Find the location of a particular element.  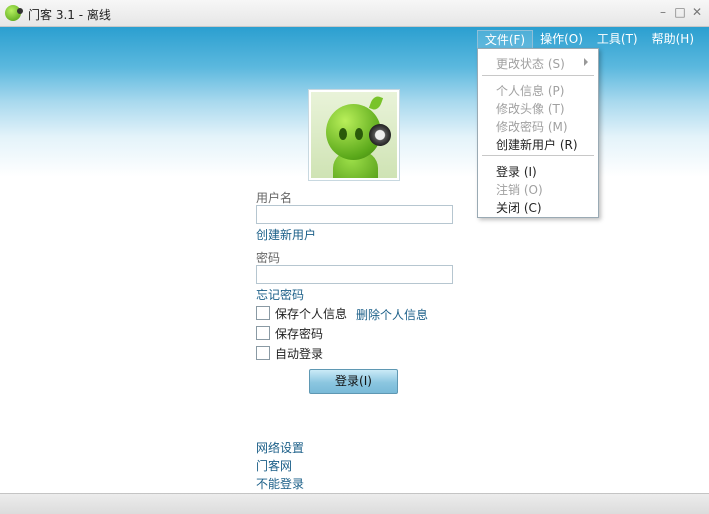

menu-help: 帮助(H) is located at coordinates (673, 40).